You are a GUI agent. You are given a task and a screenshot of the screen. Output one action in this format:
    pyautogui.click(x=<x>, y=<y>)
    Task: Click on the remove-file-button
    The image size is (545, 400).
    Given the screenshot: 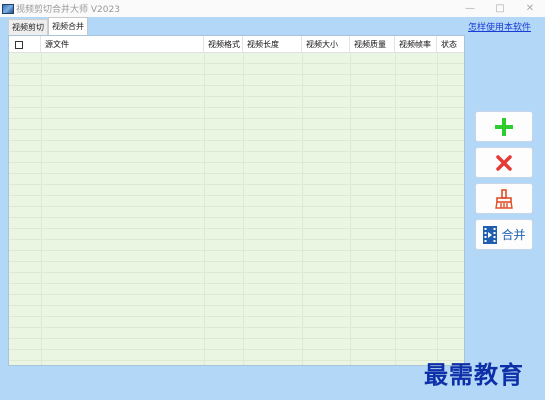 What is the action you would take?
    pyautogui.click(x=504, y=162)
    